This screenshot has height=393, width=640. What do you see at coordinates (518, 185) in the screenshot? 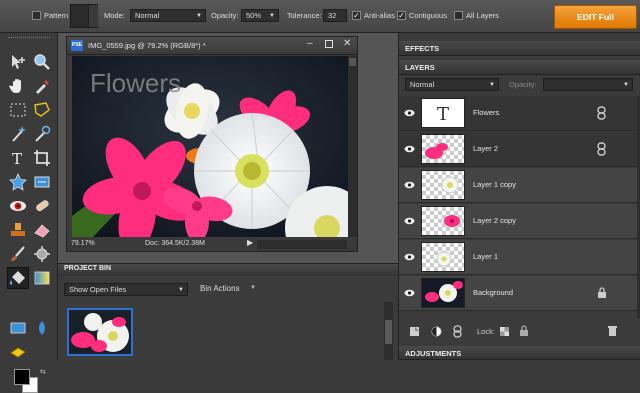
I see `layer-row-layer-1-copy: Layer 1 copy` at bounding box center [518, 185].